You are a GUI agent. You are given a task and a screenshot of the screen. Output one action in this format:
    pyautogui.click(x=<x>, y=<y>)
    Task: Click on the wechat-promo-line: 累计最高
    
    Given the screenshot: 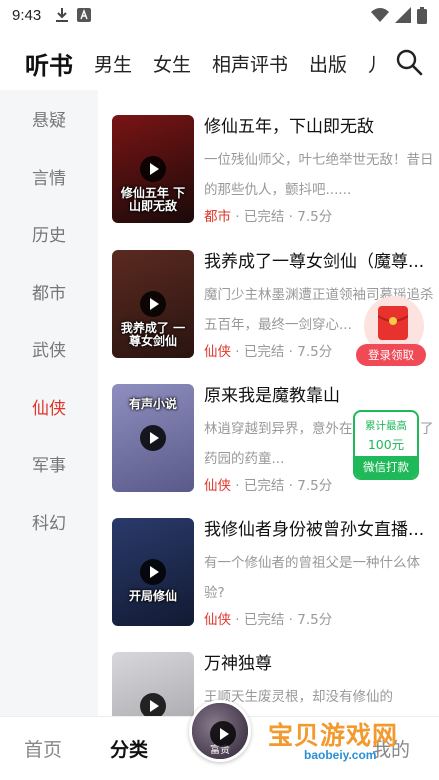 What is the action you would take?
    pyautogui.click(x=386, y=426)
    